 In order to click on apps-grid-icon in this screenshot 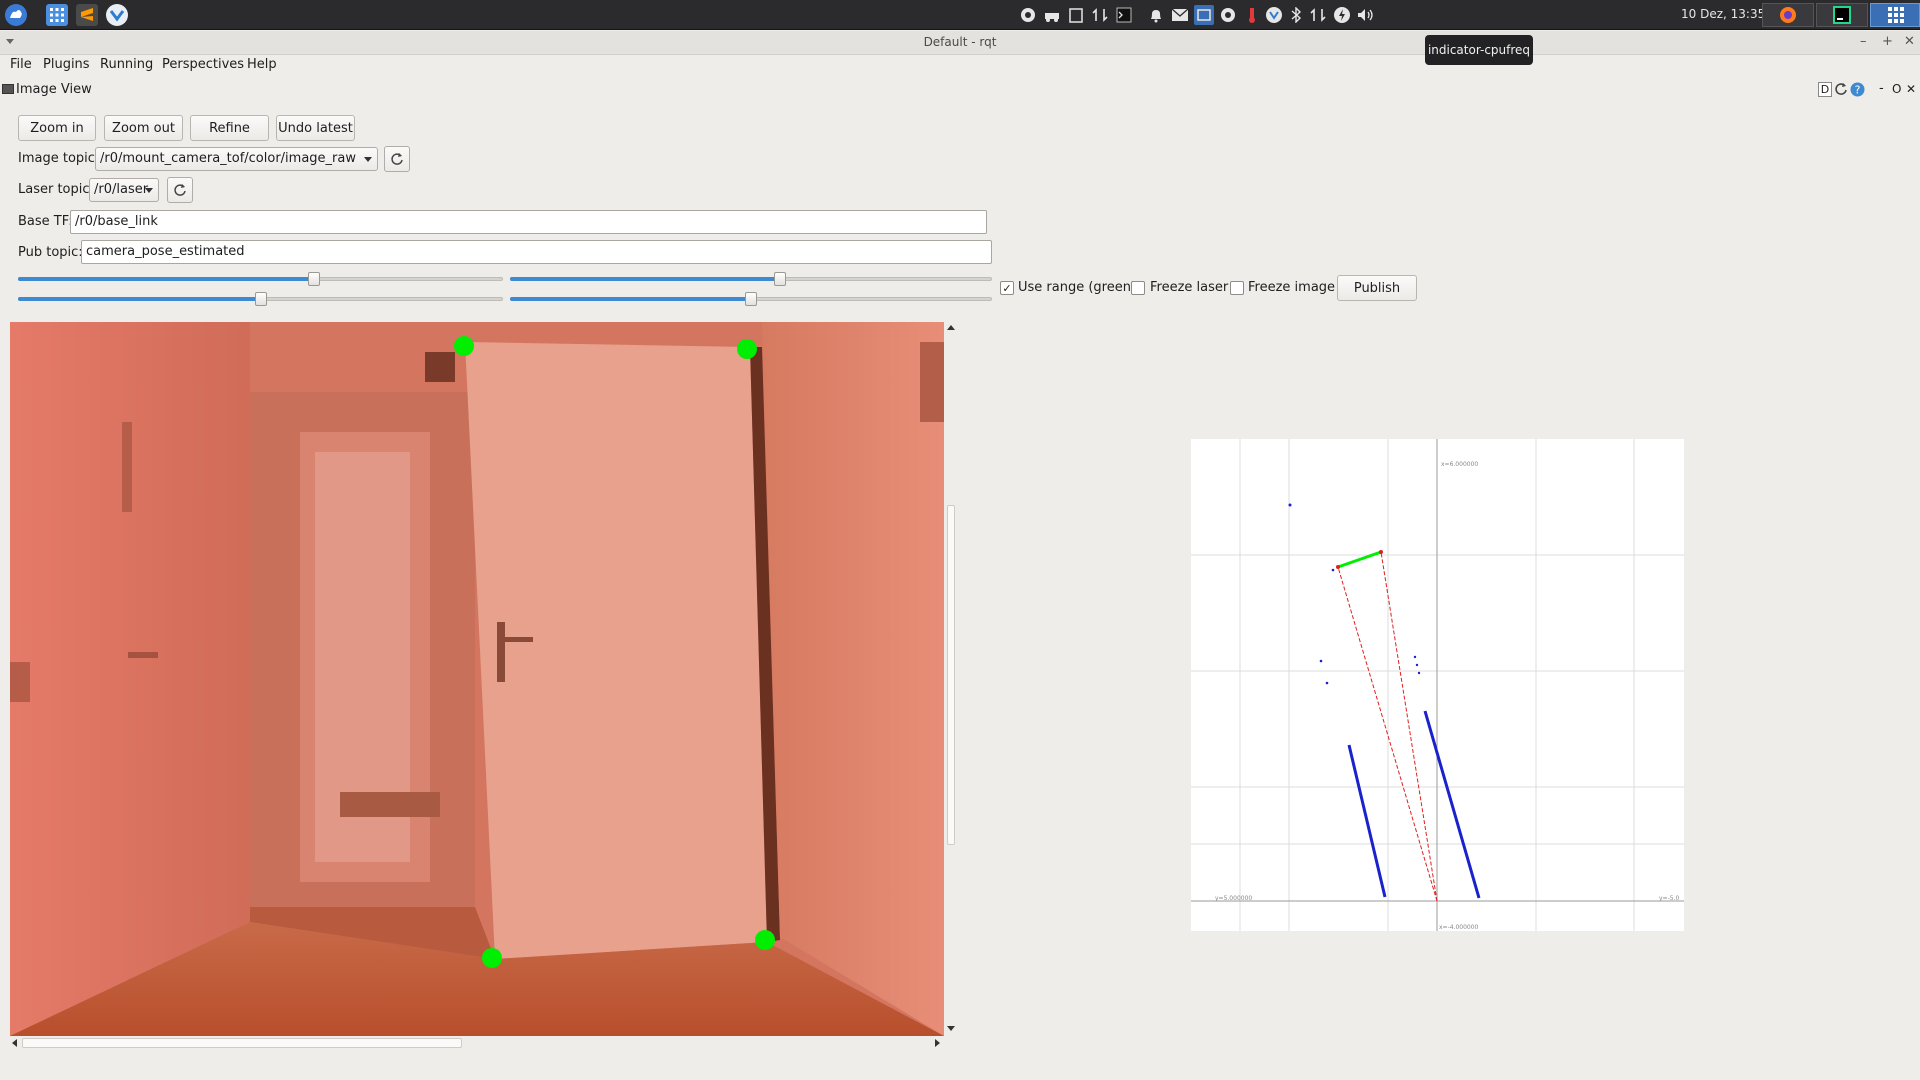, I will do `click(57, 15)`.